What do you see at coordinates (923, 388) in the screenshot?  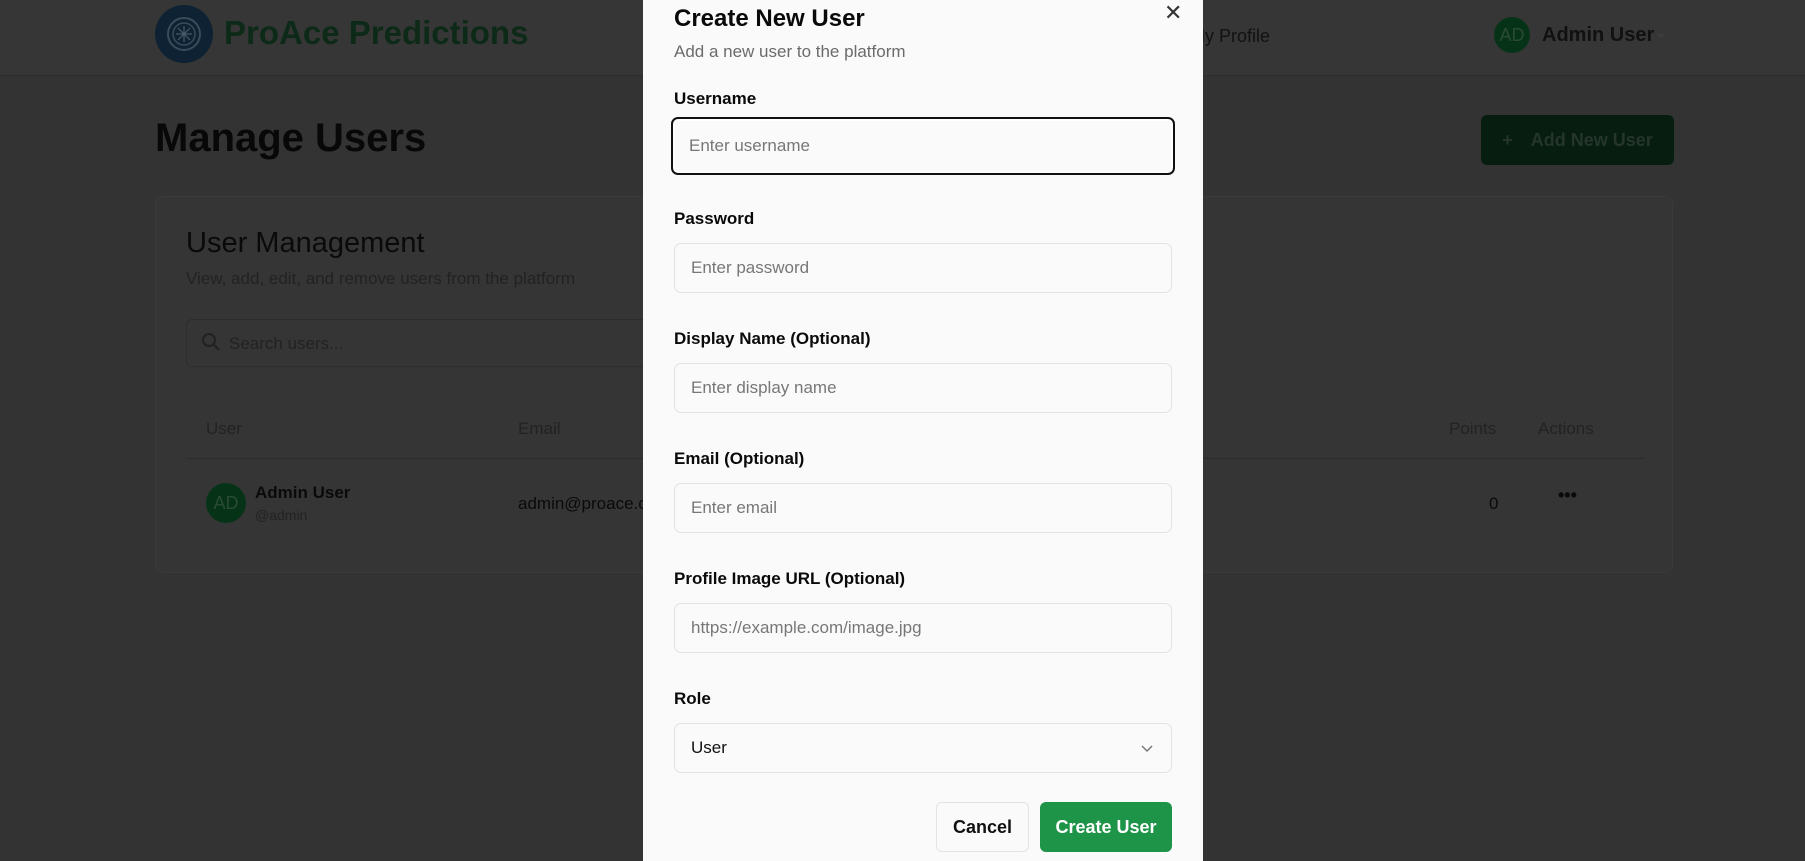 I see `display-name-field` at bounding box center [923, 388].